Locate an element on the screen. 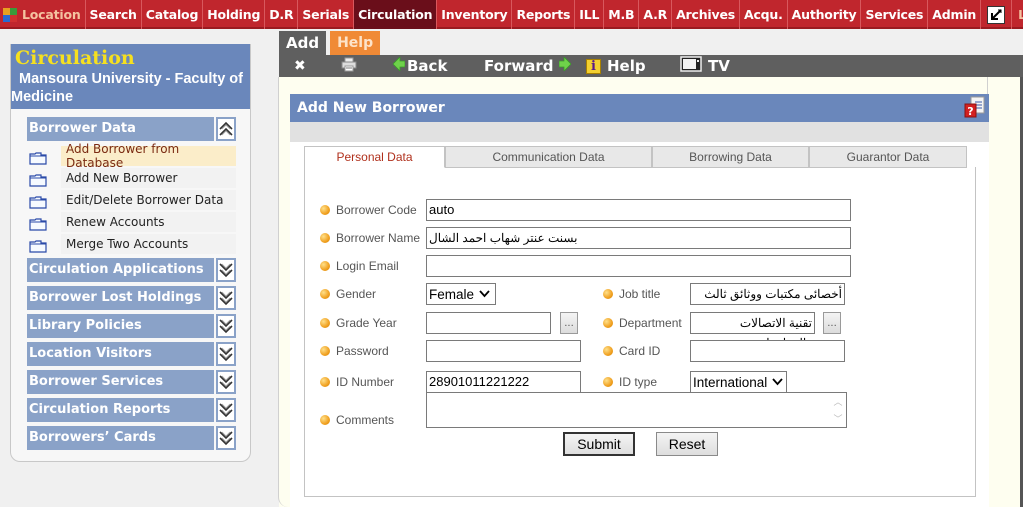 The image size is (1023, 507). nav-item-catalog: Catalog is located at coordinates (173, 14).